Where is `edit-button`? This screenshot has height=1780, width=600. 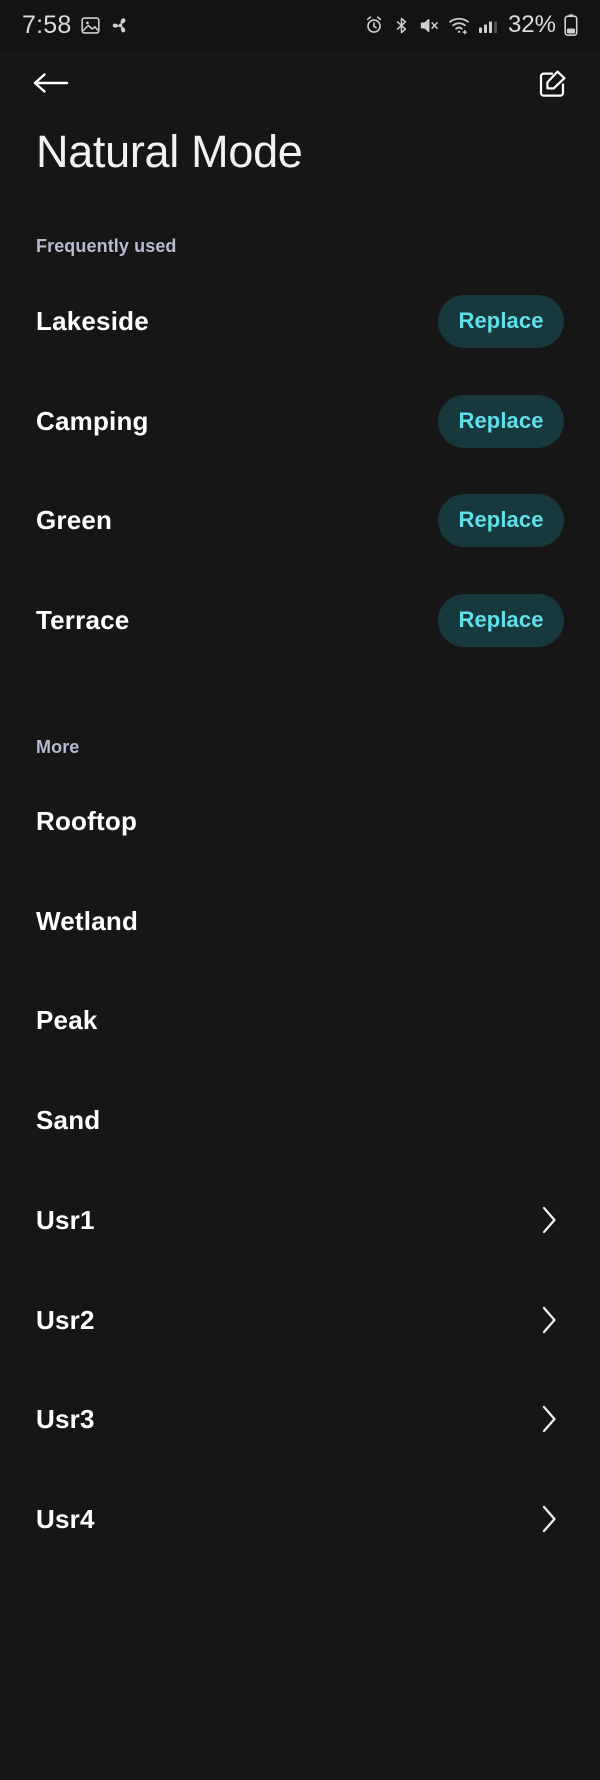
edit-button is located at coordinates (552, 85).